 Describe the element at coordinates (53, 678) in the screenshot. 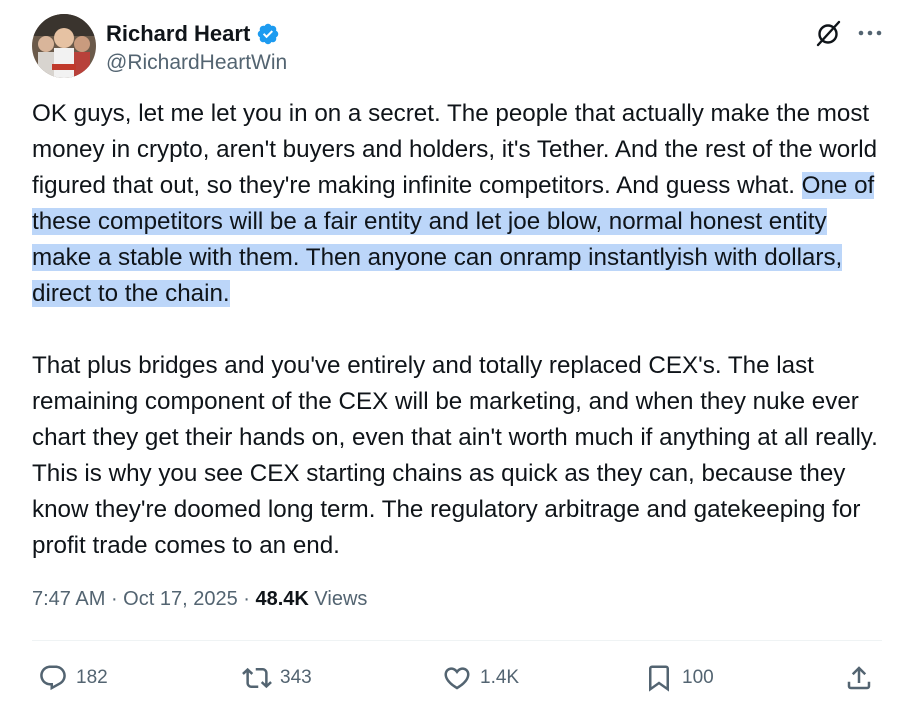

I see `reply-icon` at that location.